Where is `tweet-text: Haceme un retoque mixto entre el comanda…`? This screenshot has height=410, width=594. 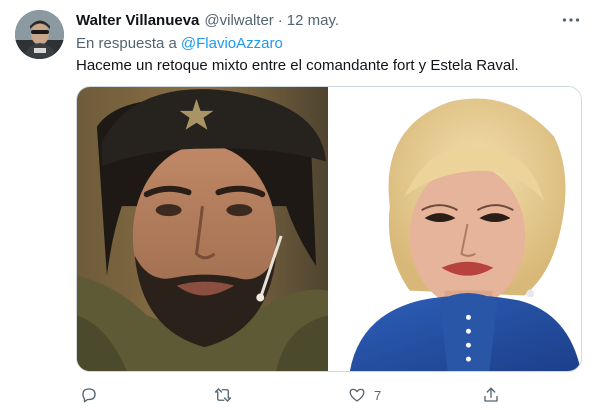
tweet-text: Haceme un retoque mixto entre el comanda… is located at coordinates (297, 65).